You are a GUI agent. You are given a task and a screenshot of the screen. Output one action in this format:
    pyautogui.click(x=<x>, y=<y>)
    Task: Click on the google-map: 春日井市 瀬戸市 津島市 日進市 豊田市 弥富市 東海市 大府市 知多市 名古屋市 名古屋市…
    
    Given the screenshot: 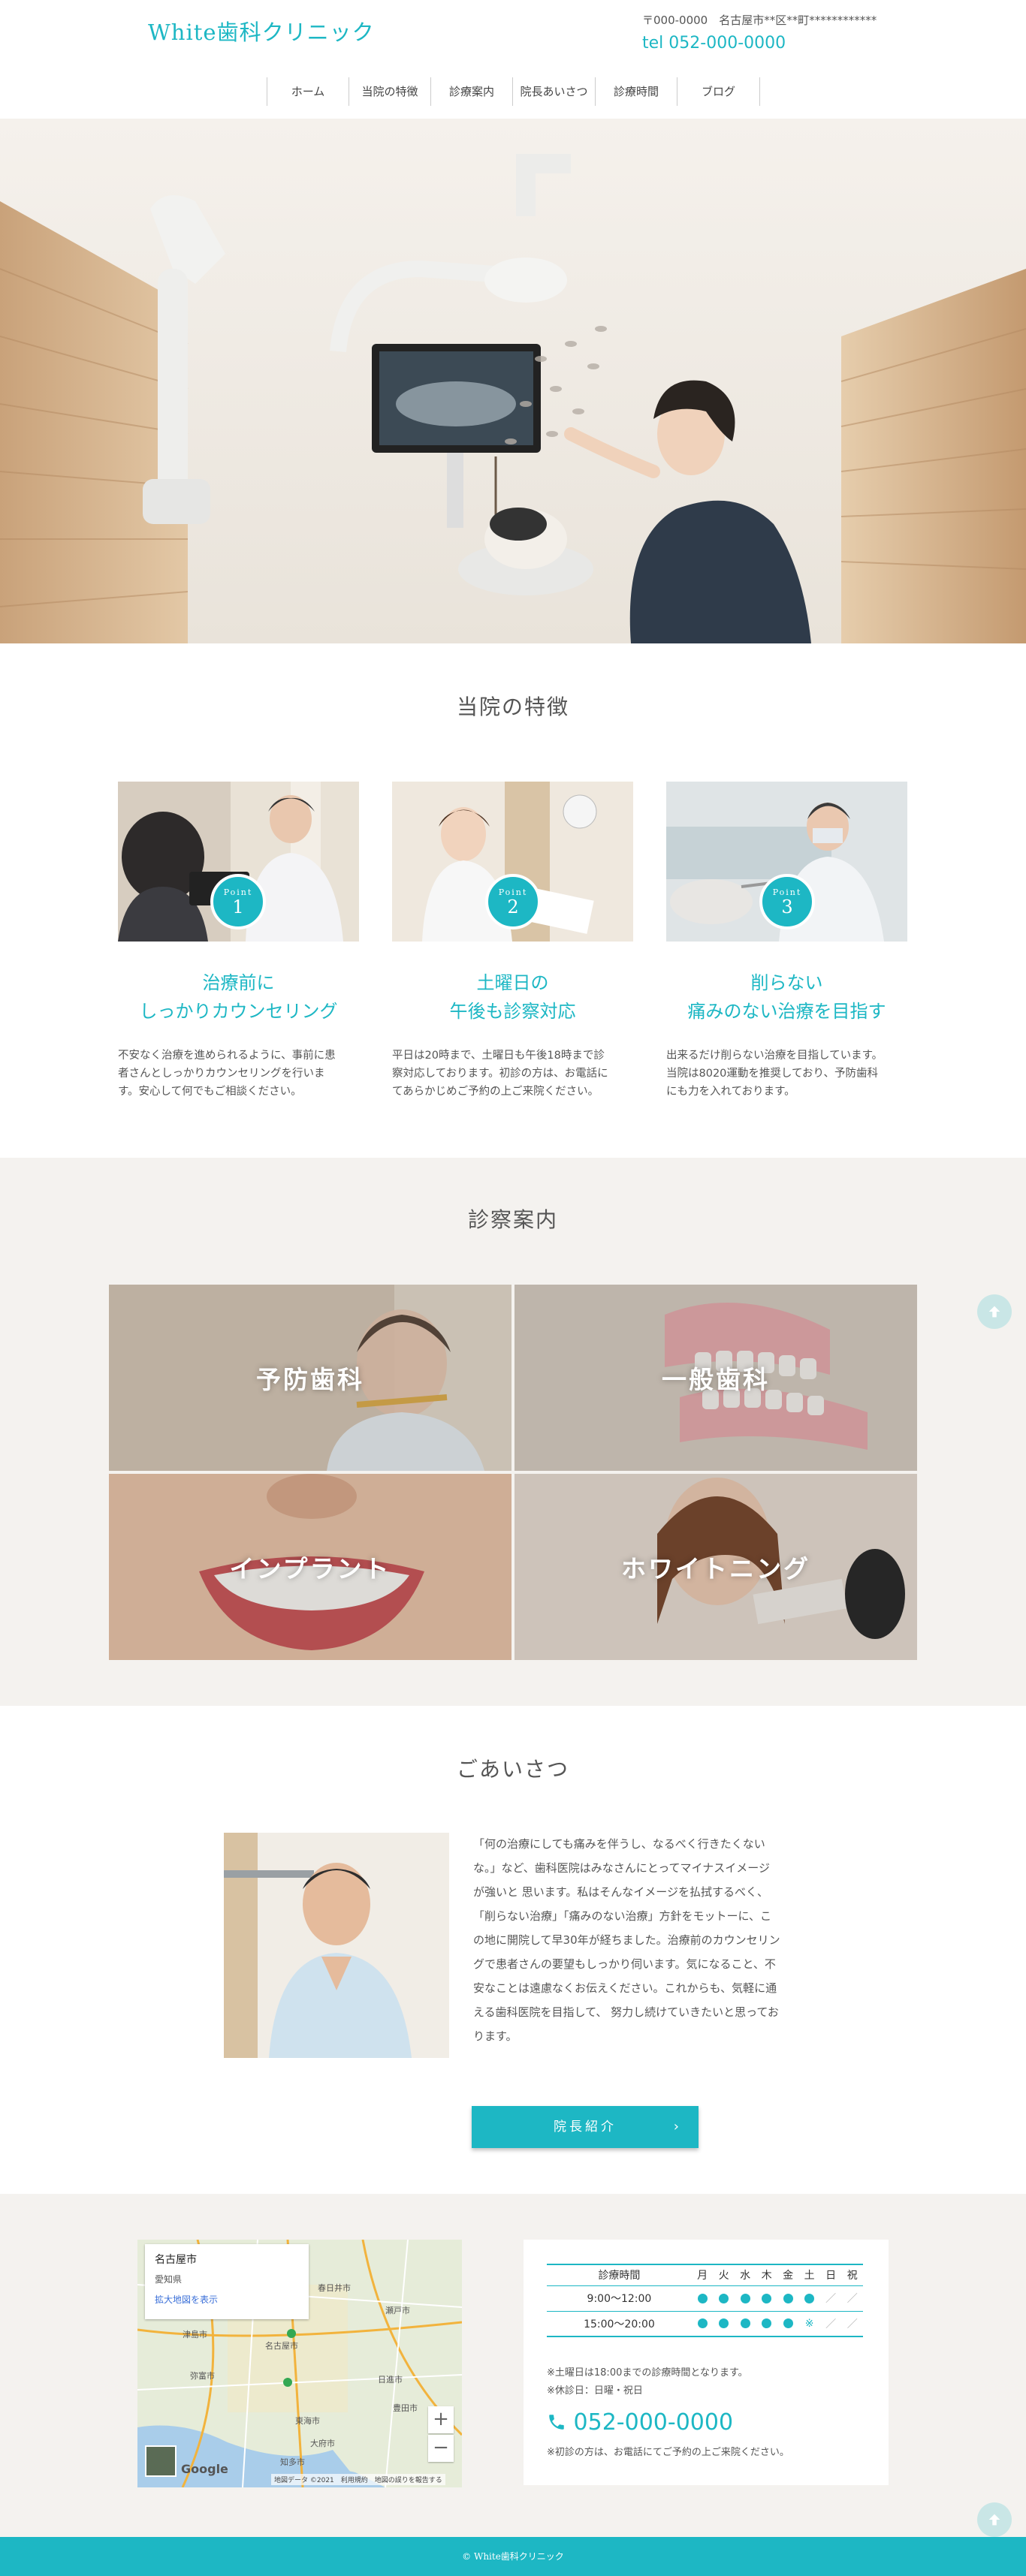 What is the action you would take?
    pyautogui.click(x=299, y=2363)
    